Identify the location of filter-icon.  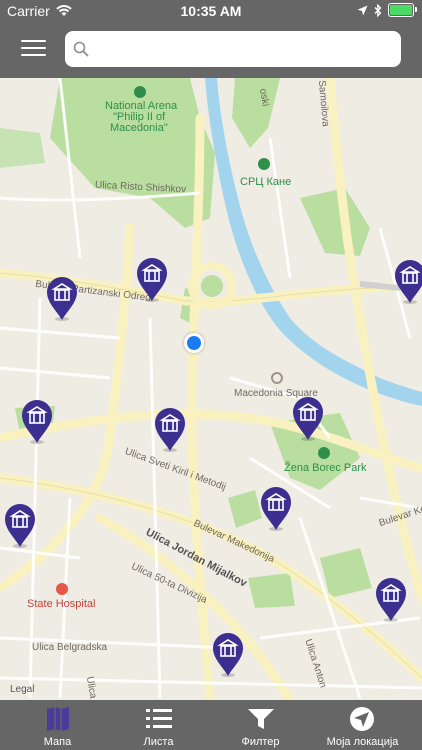
(261, 719).